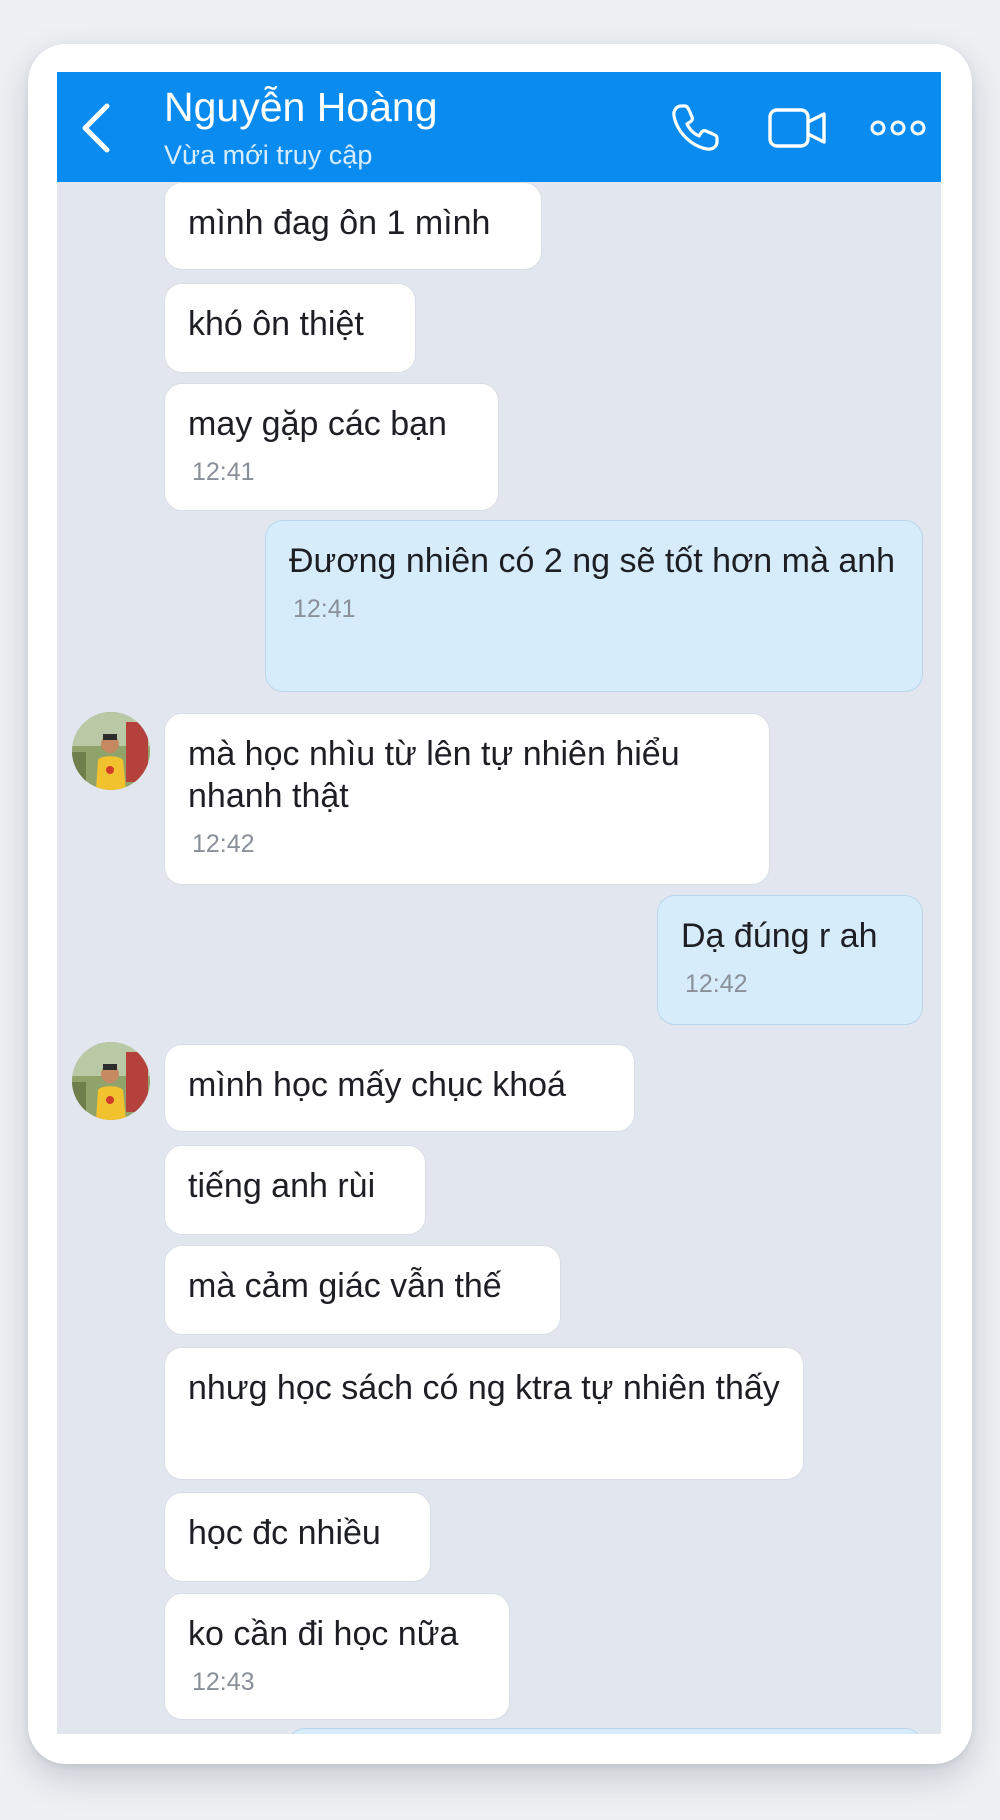 The image size is (1000, 1820). Describe the element at coordinates (695, 128) in the screenshot. I see `phone-icon` at that location.